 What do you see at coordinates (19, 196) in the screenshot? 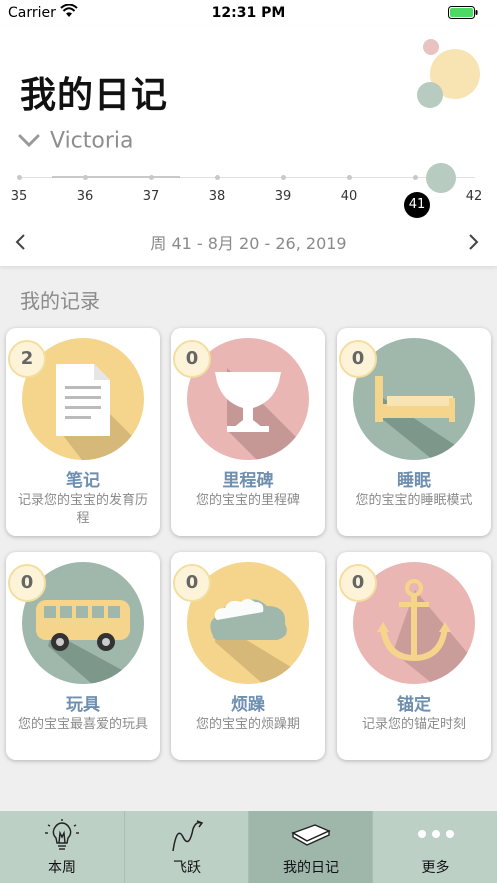
I see `week-tick-35: 35` at bounding box center [19, 196].